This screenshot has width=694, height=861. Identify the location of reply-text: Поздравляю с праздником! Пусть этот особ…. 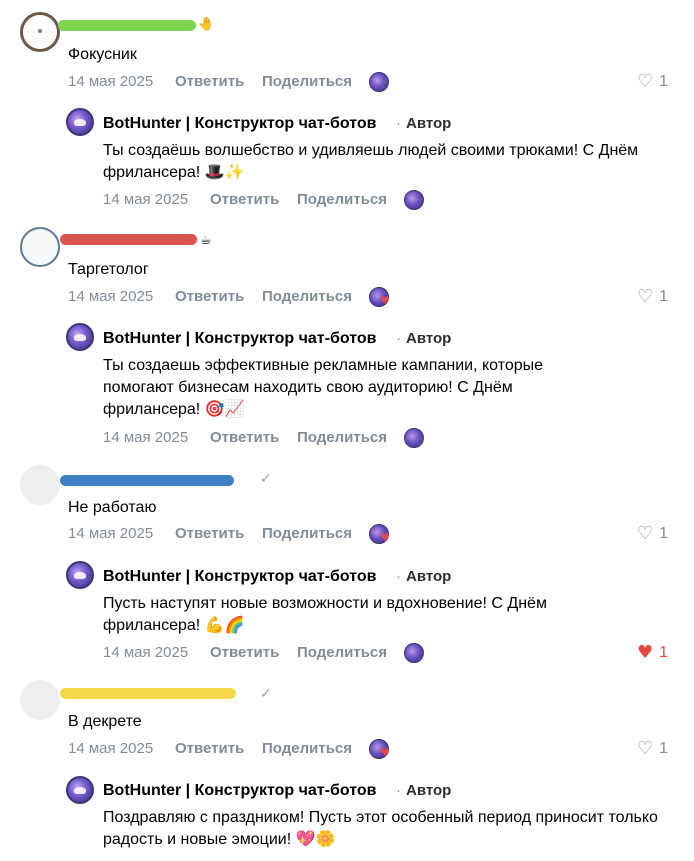
(380, 828).